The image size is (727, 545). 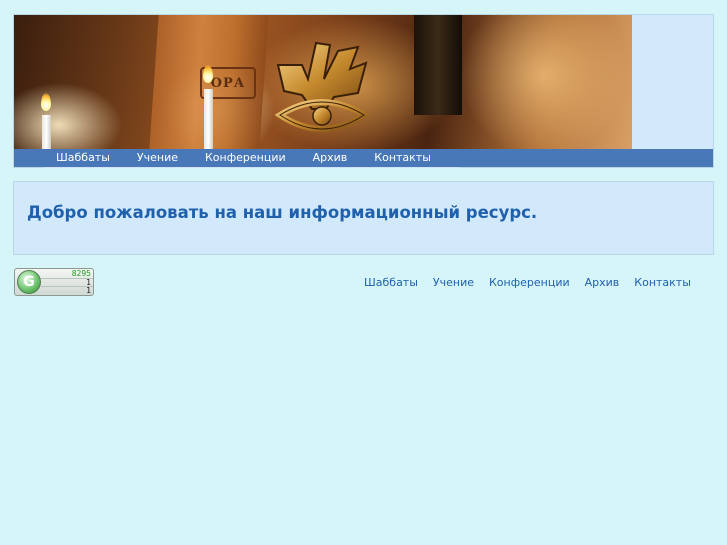 What do you see at coordinates (245, 158) in the screenshot?
I see `nav-link-conferences: Конференции` at bounding box center [245, 158].